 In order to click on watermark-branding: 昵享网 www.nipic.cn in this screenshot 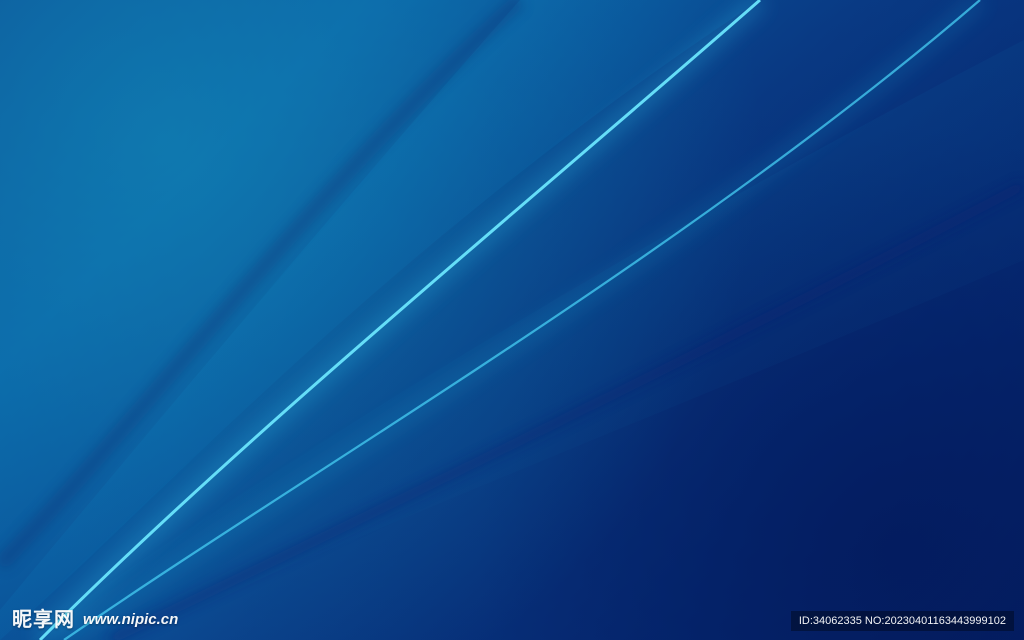, I will do `click(95, 619)`.